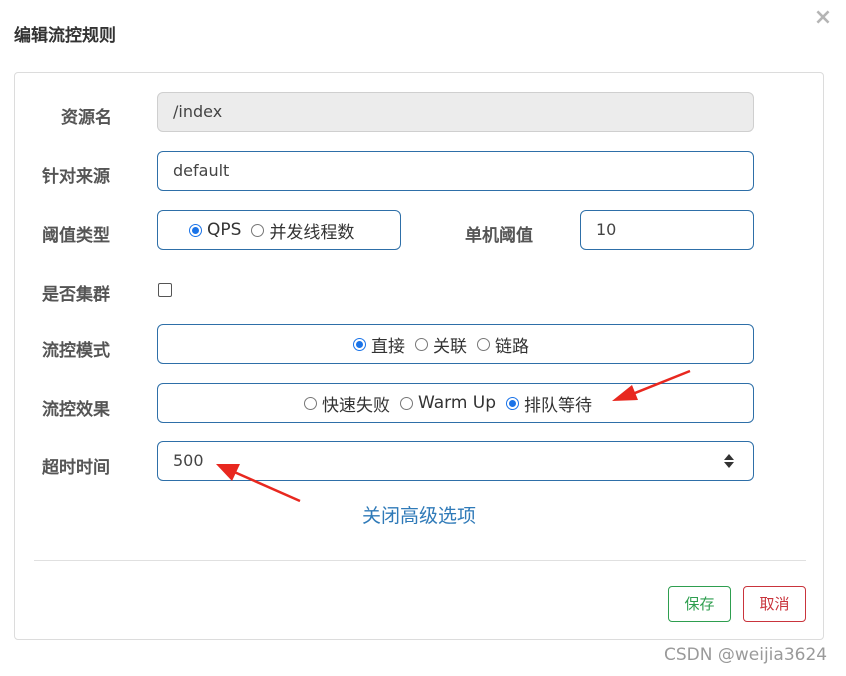 Image resolution: width=846 pixels, height=676 pixels. What do you see at coordinates (258, 483) in the screenshot?
I see `annotation-arrow-timeout` at bounding box center [258, 483].